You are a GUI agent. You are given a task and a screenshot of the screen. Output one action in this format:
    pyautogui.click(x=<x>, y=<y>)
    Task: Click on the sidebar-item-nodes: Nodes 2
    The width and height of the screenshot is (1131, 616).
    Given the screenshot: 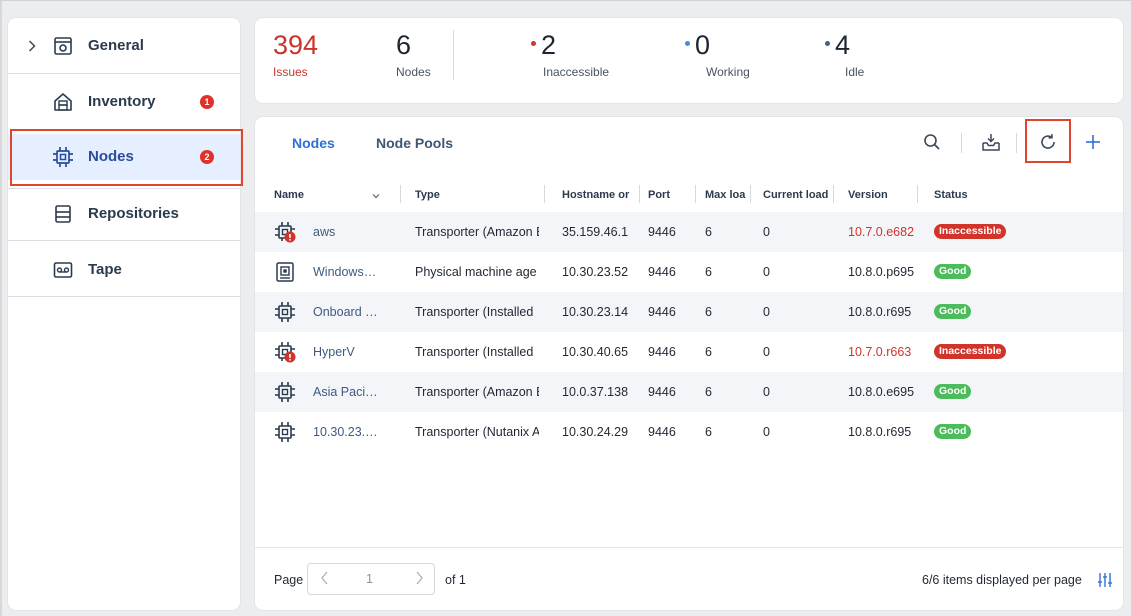 What is the action you would take?
    pyautogui.click(x=124, y=157)
    